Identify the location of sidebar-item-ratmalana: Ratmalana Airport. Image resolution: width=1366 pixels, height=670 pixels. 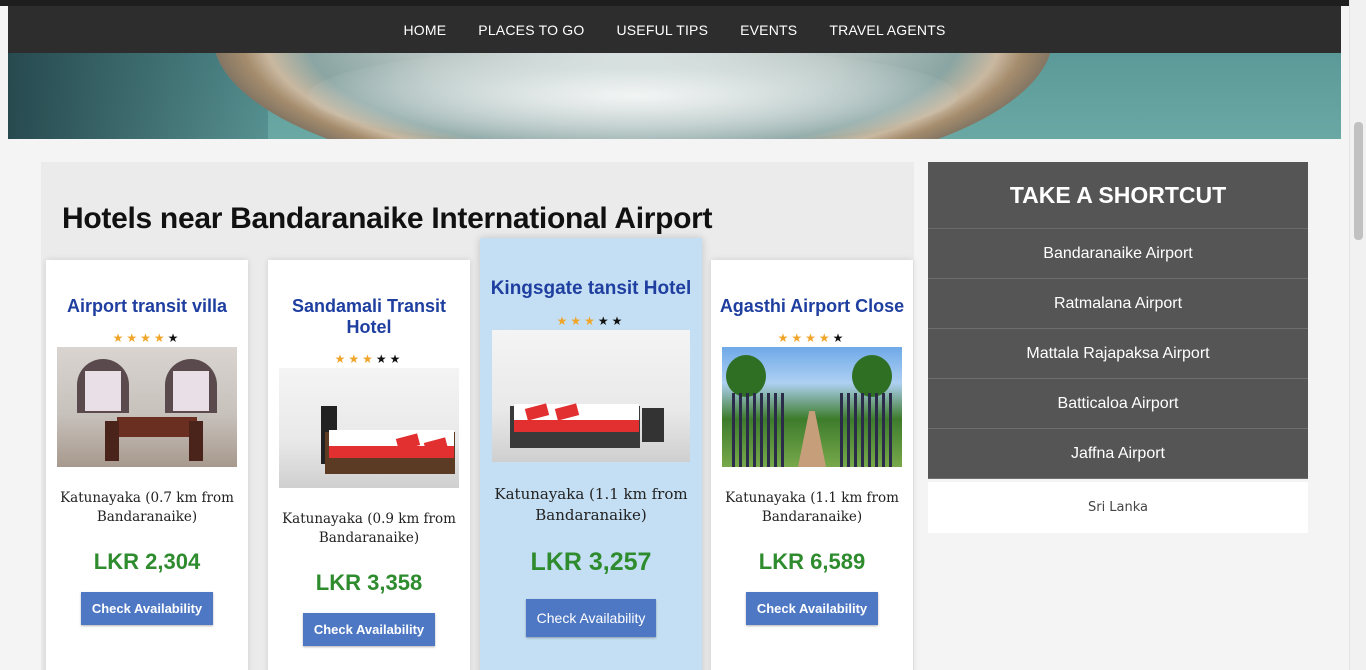
(1118, 304).